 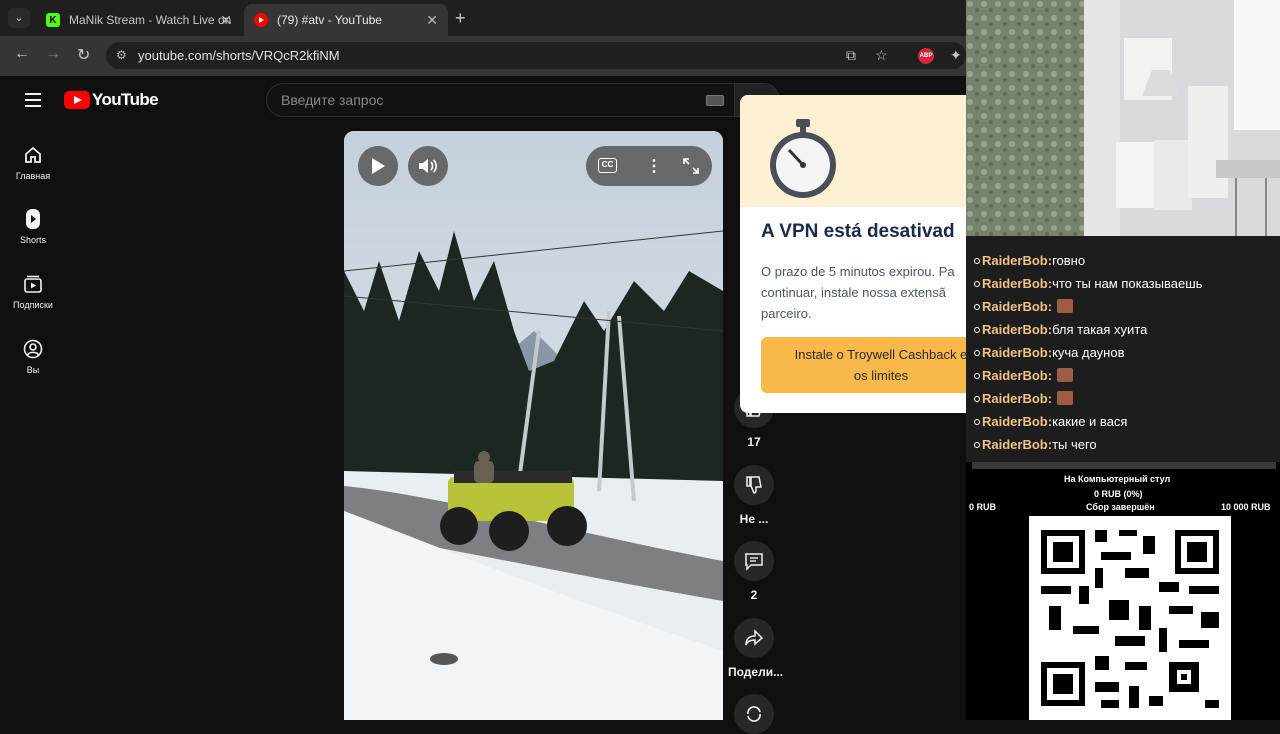 I want to click on remix-button, so click(x=754, y=714).